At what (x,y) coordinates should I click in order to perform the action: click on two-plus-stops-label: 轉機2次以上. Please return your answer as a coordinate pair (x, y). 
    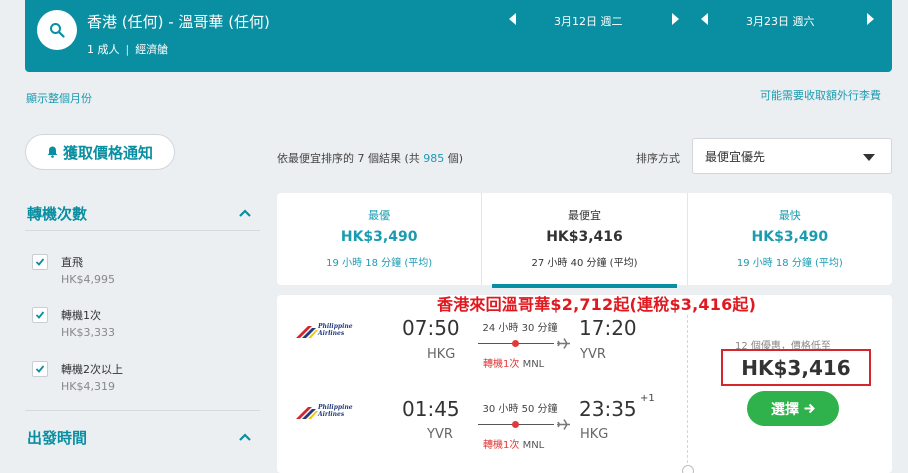
    Looking at the image, I should click on (92, 369).